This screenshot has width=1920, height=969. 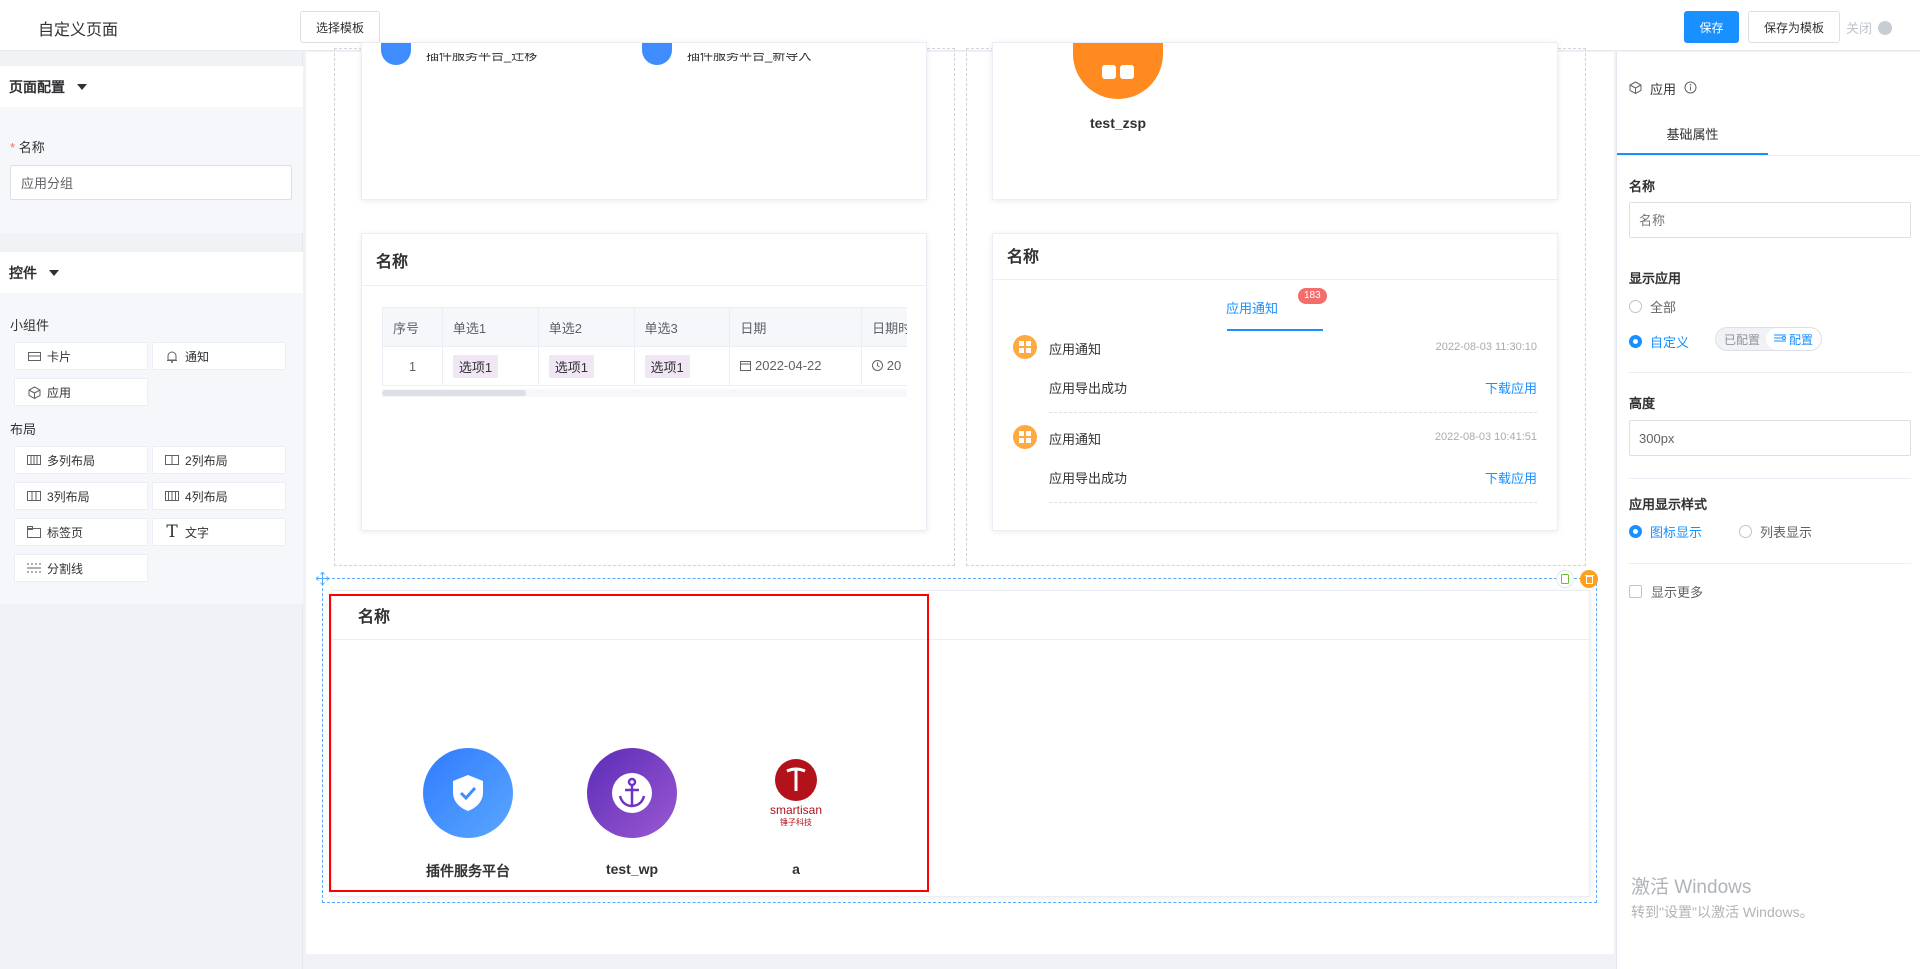 I want to click on right-panel-header: 应用, so click(x=1663, y=88).